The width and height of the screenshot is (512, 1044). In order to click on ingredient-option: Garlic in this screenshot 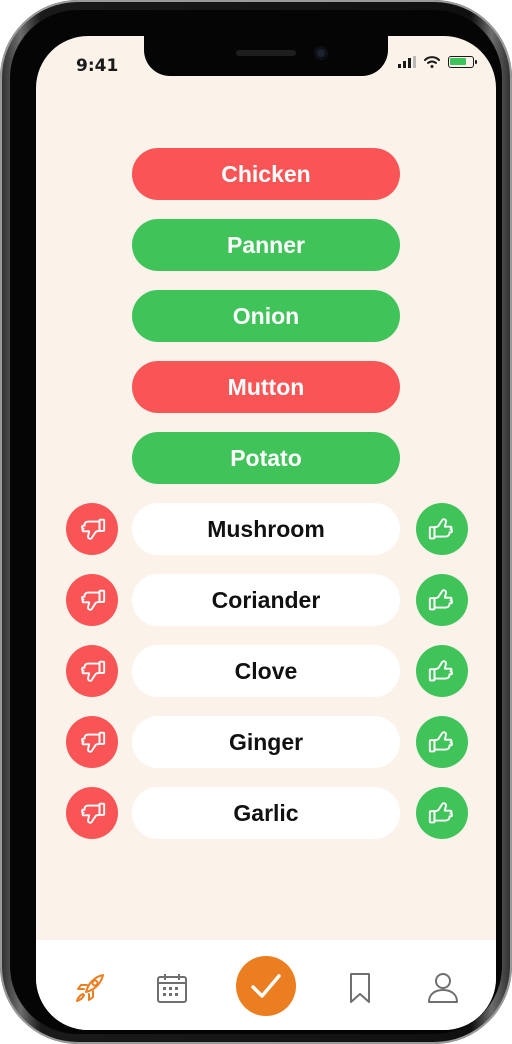, I will do `click(266, 813)`.